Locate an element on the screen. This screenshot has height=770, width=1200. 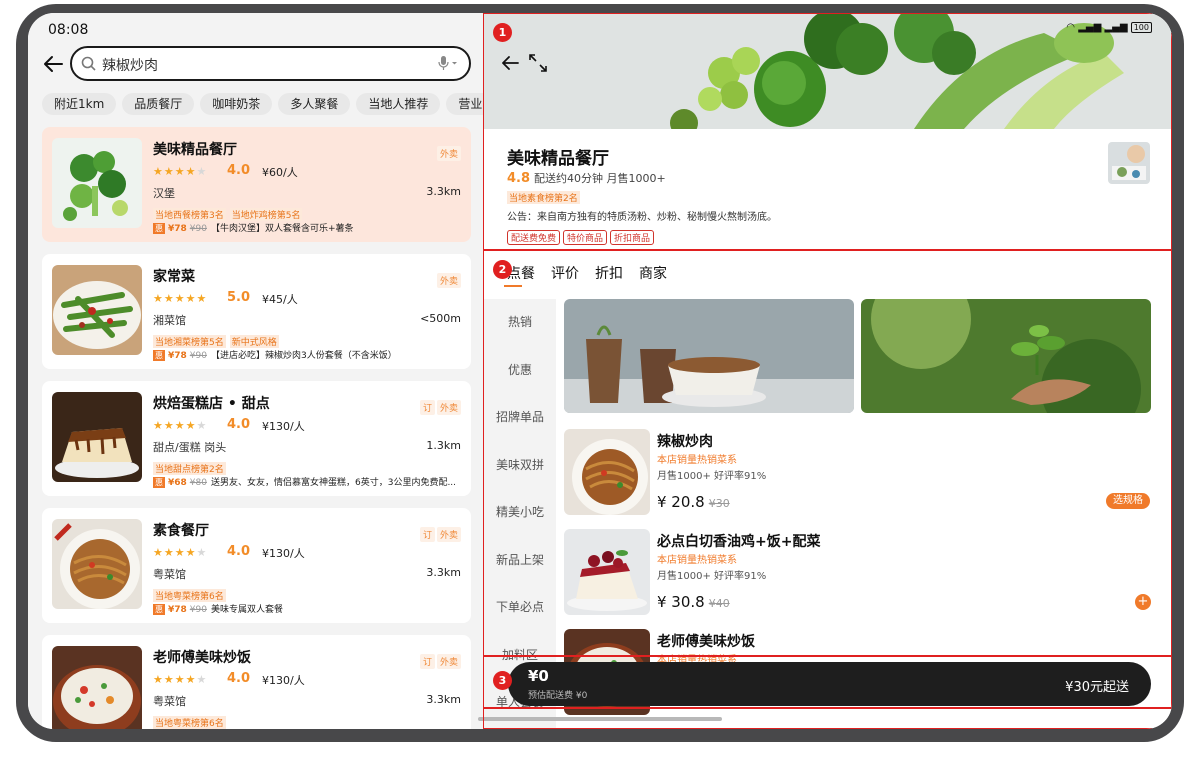
category-item: 美味双拼 is located at coordinates (520, 466).